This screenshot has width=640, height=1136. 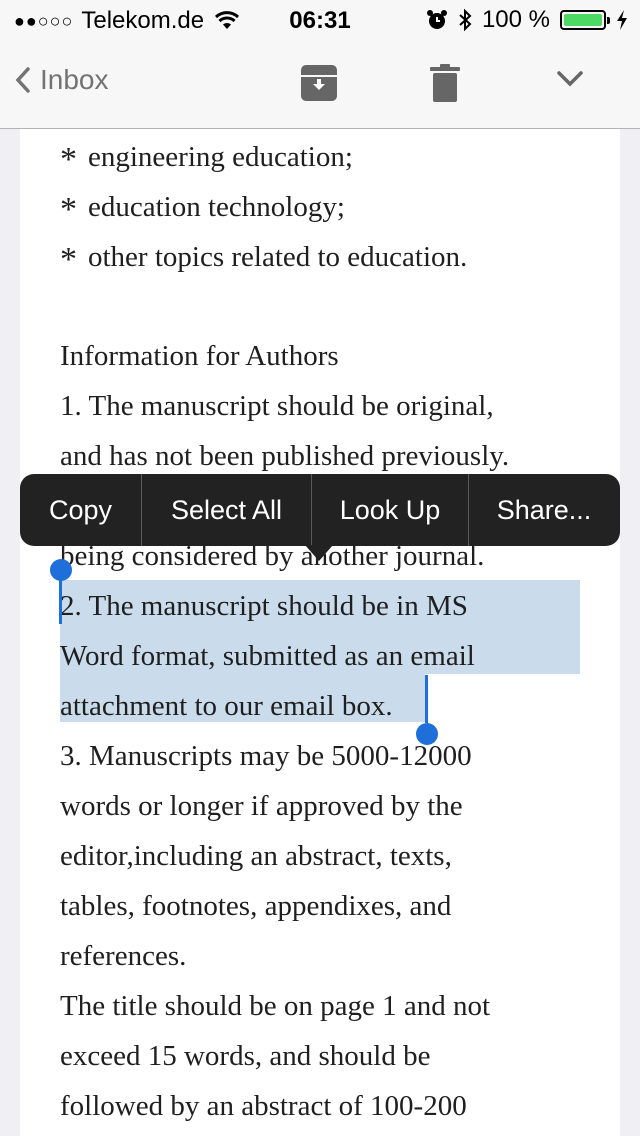 What do you see at coordinates (264, 606) in the screenshot?
I see `selected-text-line: 2. The manuscript should be in MS` at bounding box center [264, 606].